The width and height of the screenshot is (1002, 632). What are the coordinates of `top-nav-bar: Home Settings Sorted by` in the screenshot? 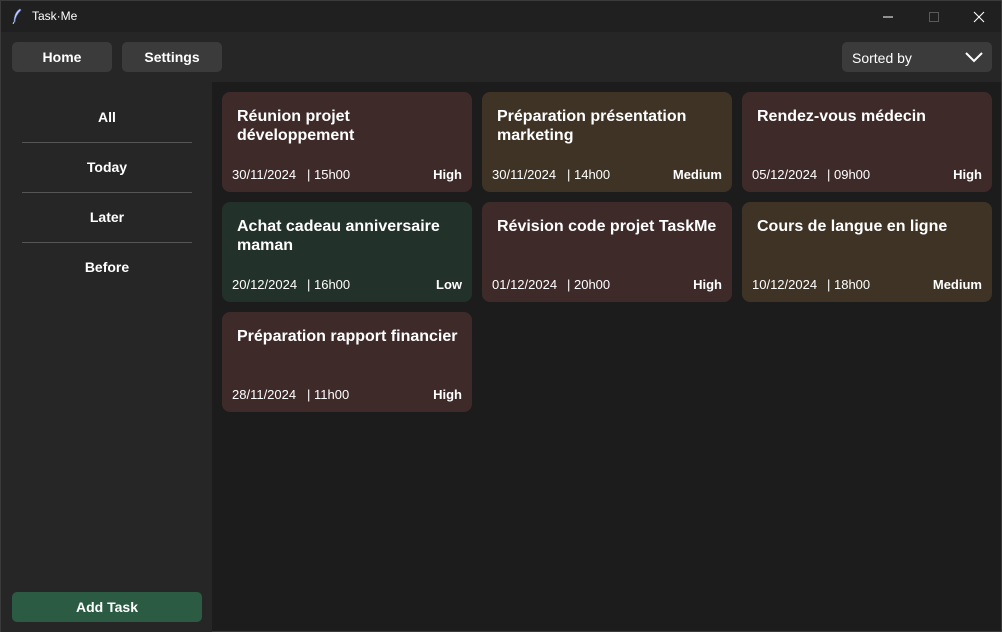 It's located at (501, 57).